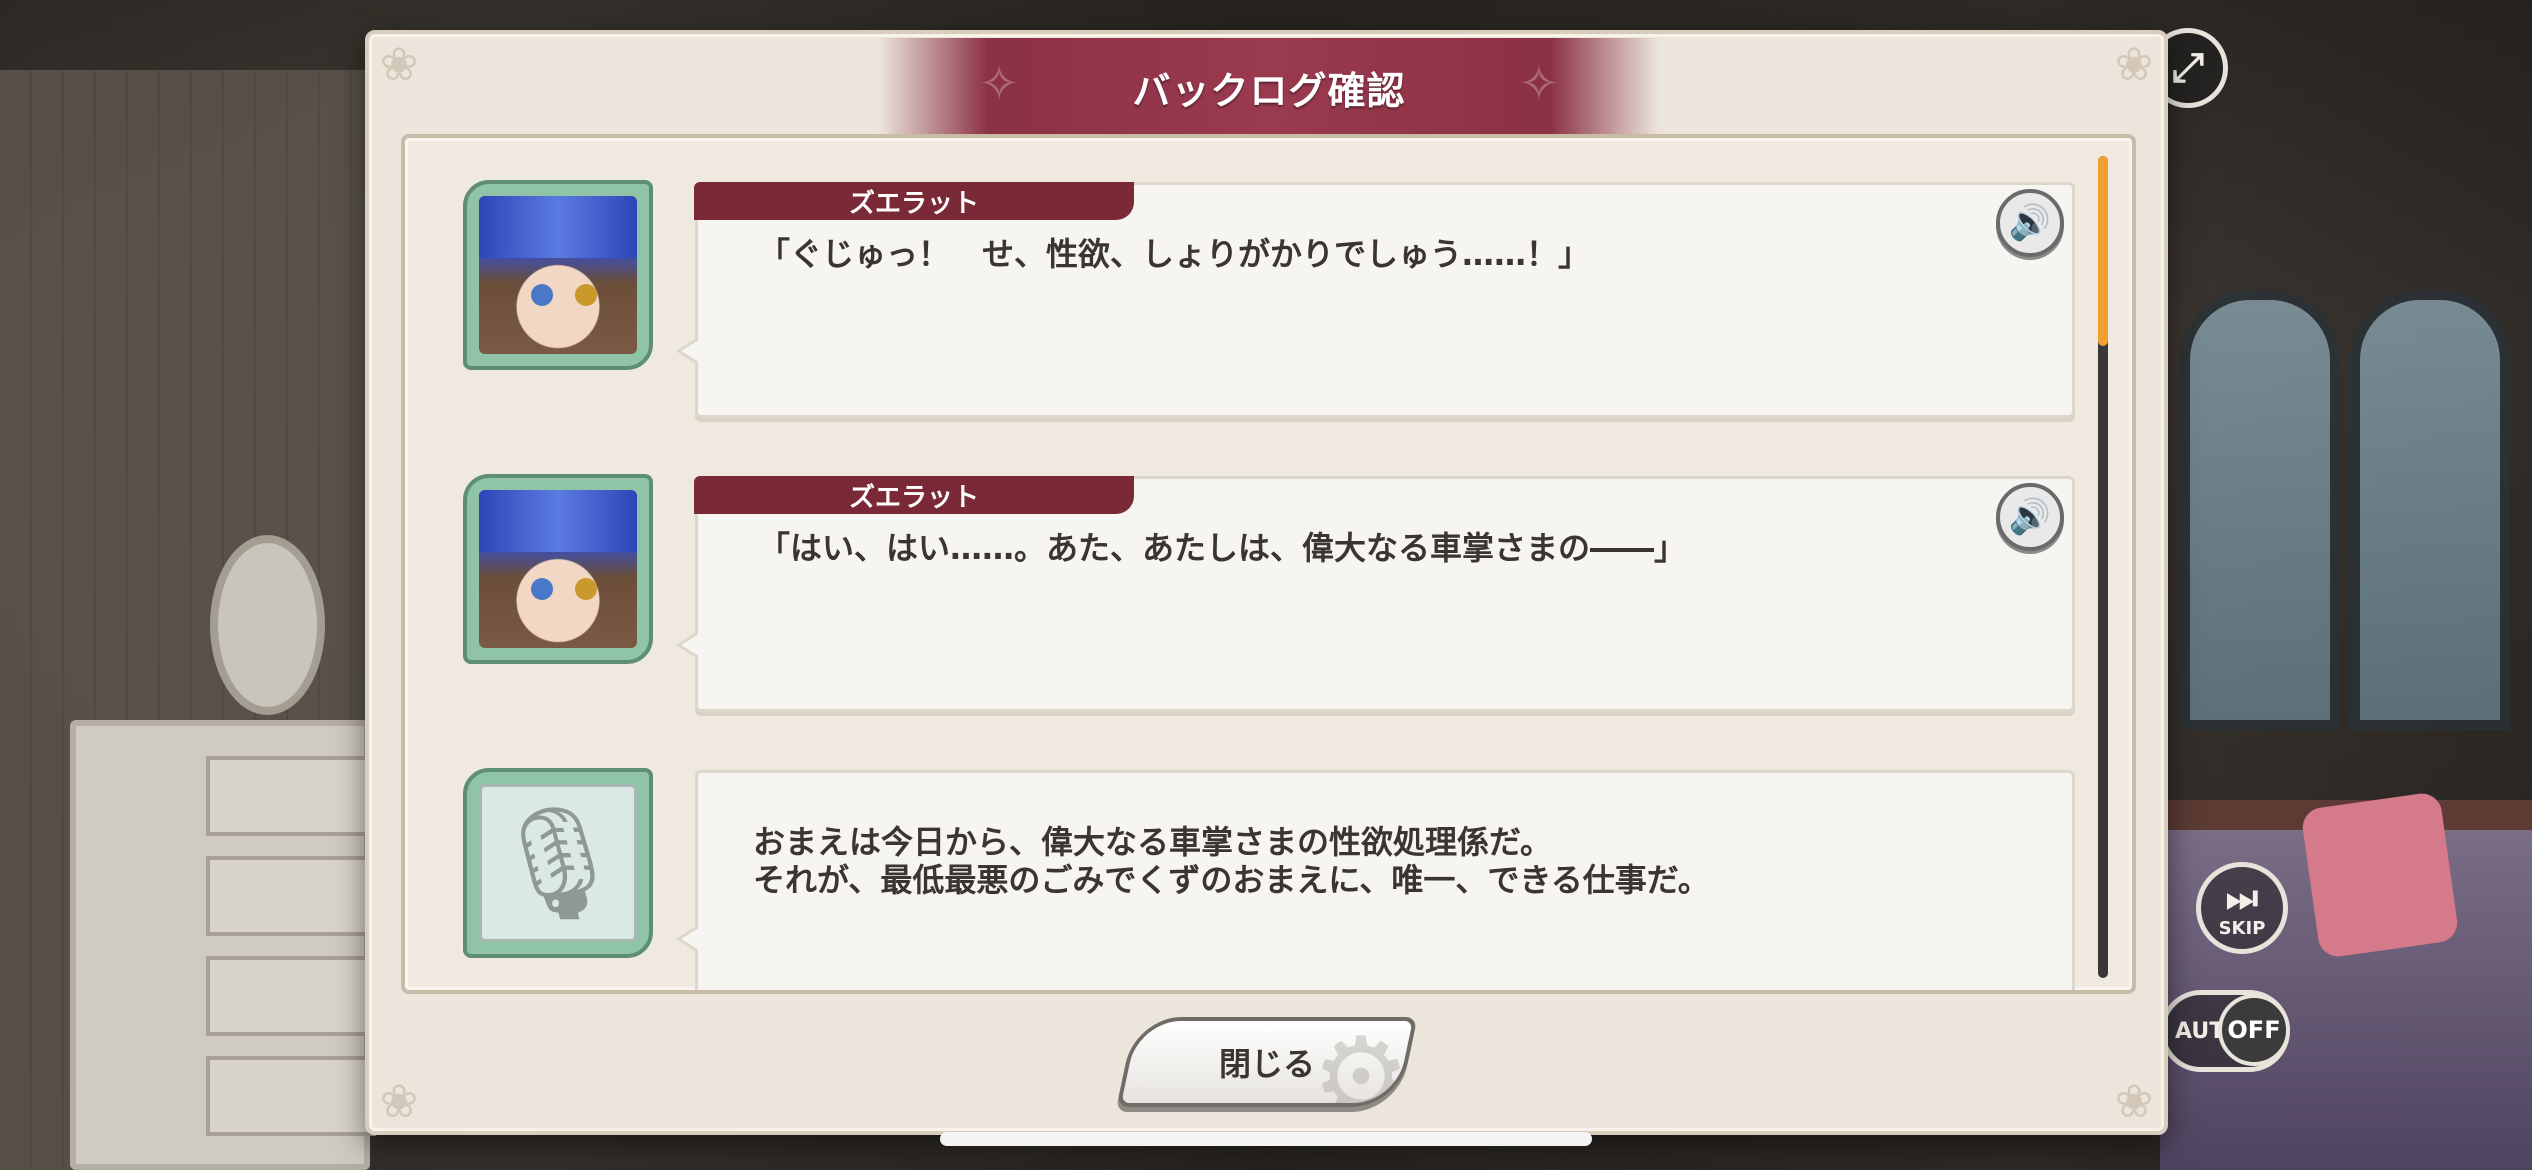  I want to click on close-label: 閉じる, so click(1266, 1064).